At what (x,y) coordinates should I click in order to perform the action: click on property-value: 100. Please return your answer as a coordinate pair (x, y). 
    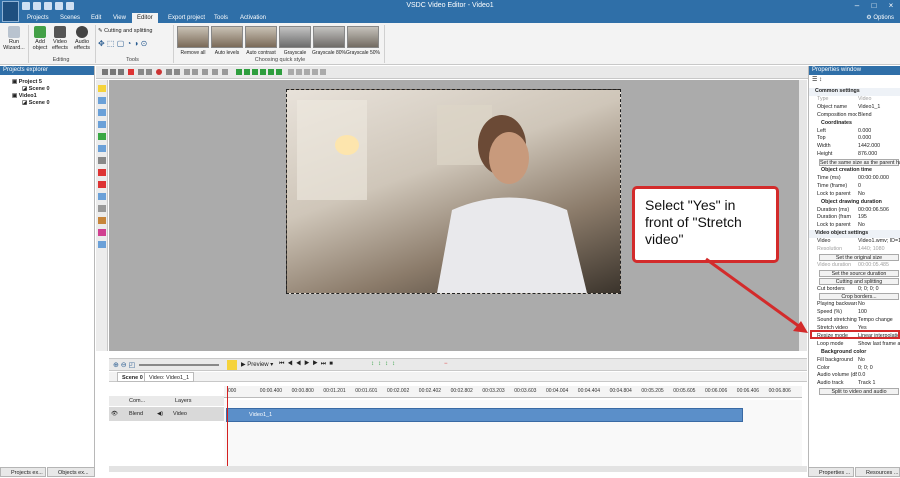
    Looking at the image, I should click on (879, 313).